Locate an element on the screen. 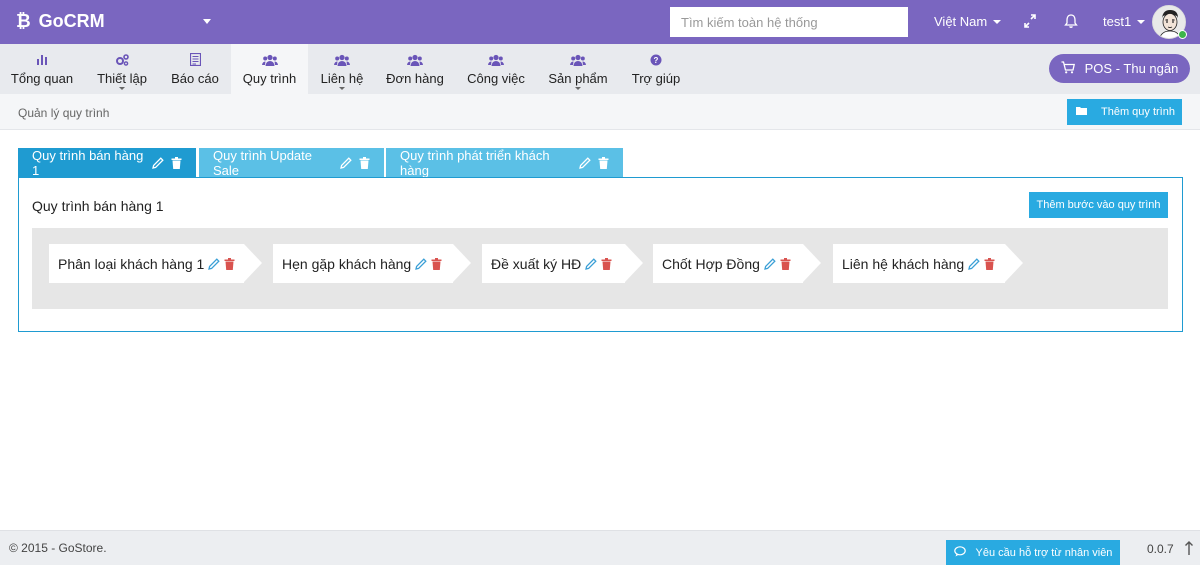 The width and height of the screenshot is (1200, 565). add-step-button: Thêm bước vào quy trình is located at coordinates (1098, 205).